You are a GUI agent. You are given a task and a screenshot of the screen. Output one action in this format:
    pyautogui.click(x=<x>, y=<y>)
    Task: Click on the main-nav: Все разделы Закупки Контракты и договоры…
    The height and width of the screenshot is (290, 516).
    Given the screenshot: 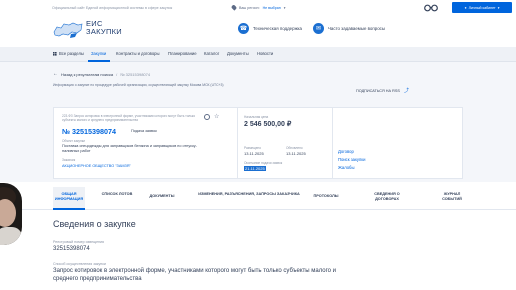 What is the action you would take?
    pyautogui.click(x=258, y=54)
    